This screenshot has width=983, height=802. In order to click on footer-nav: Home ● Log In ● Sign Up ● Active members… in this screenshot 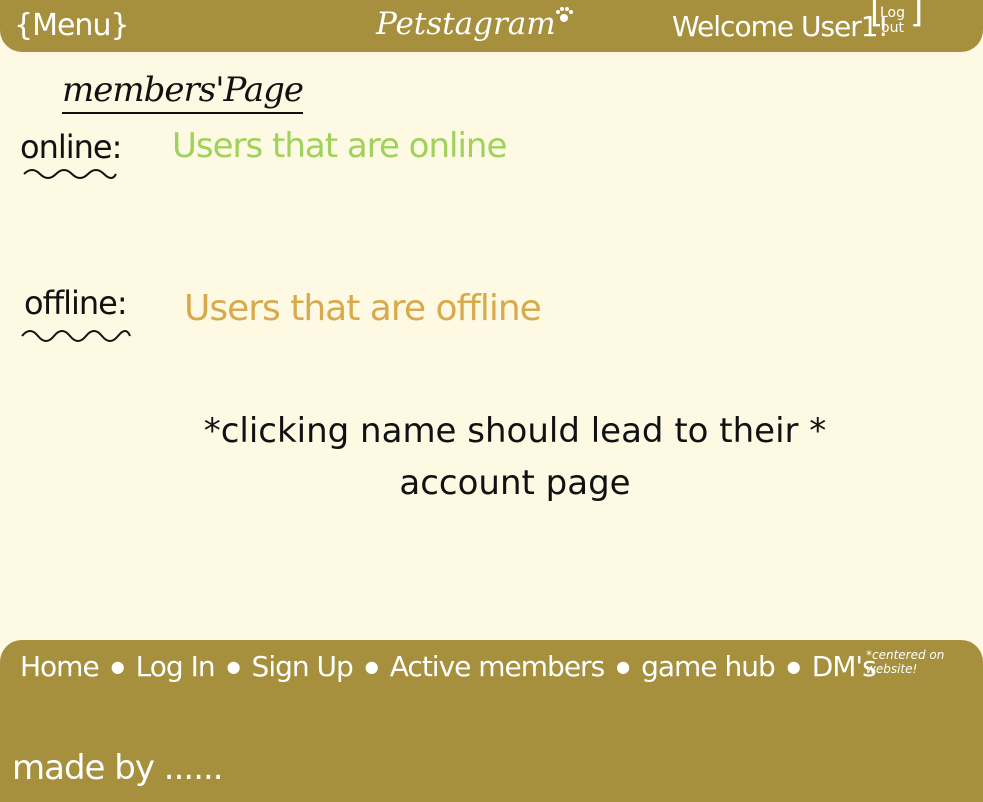, I will do `click(448, 666)`.